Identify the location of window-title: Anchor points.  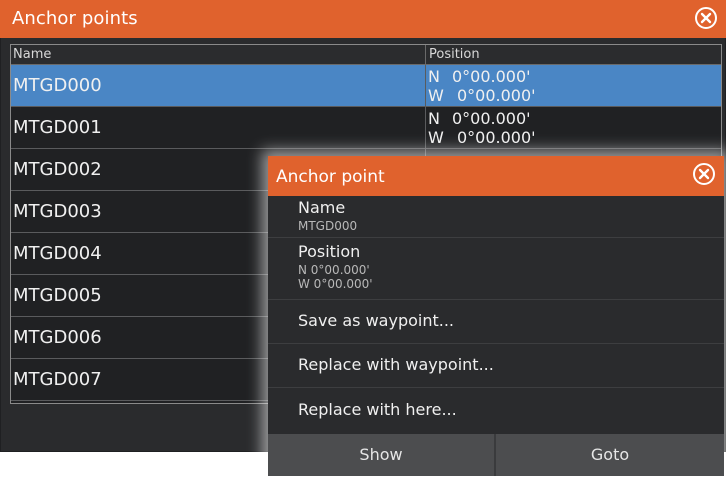
(75, 18).